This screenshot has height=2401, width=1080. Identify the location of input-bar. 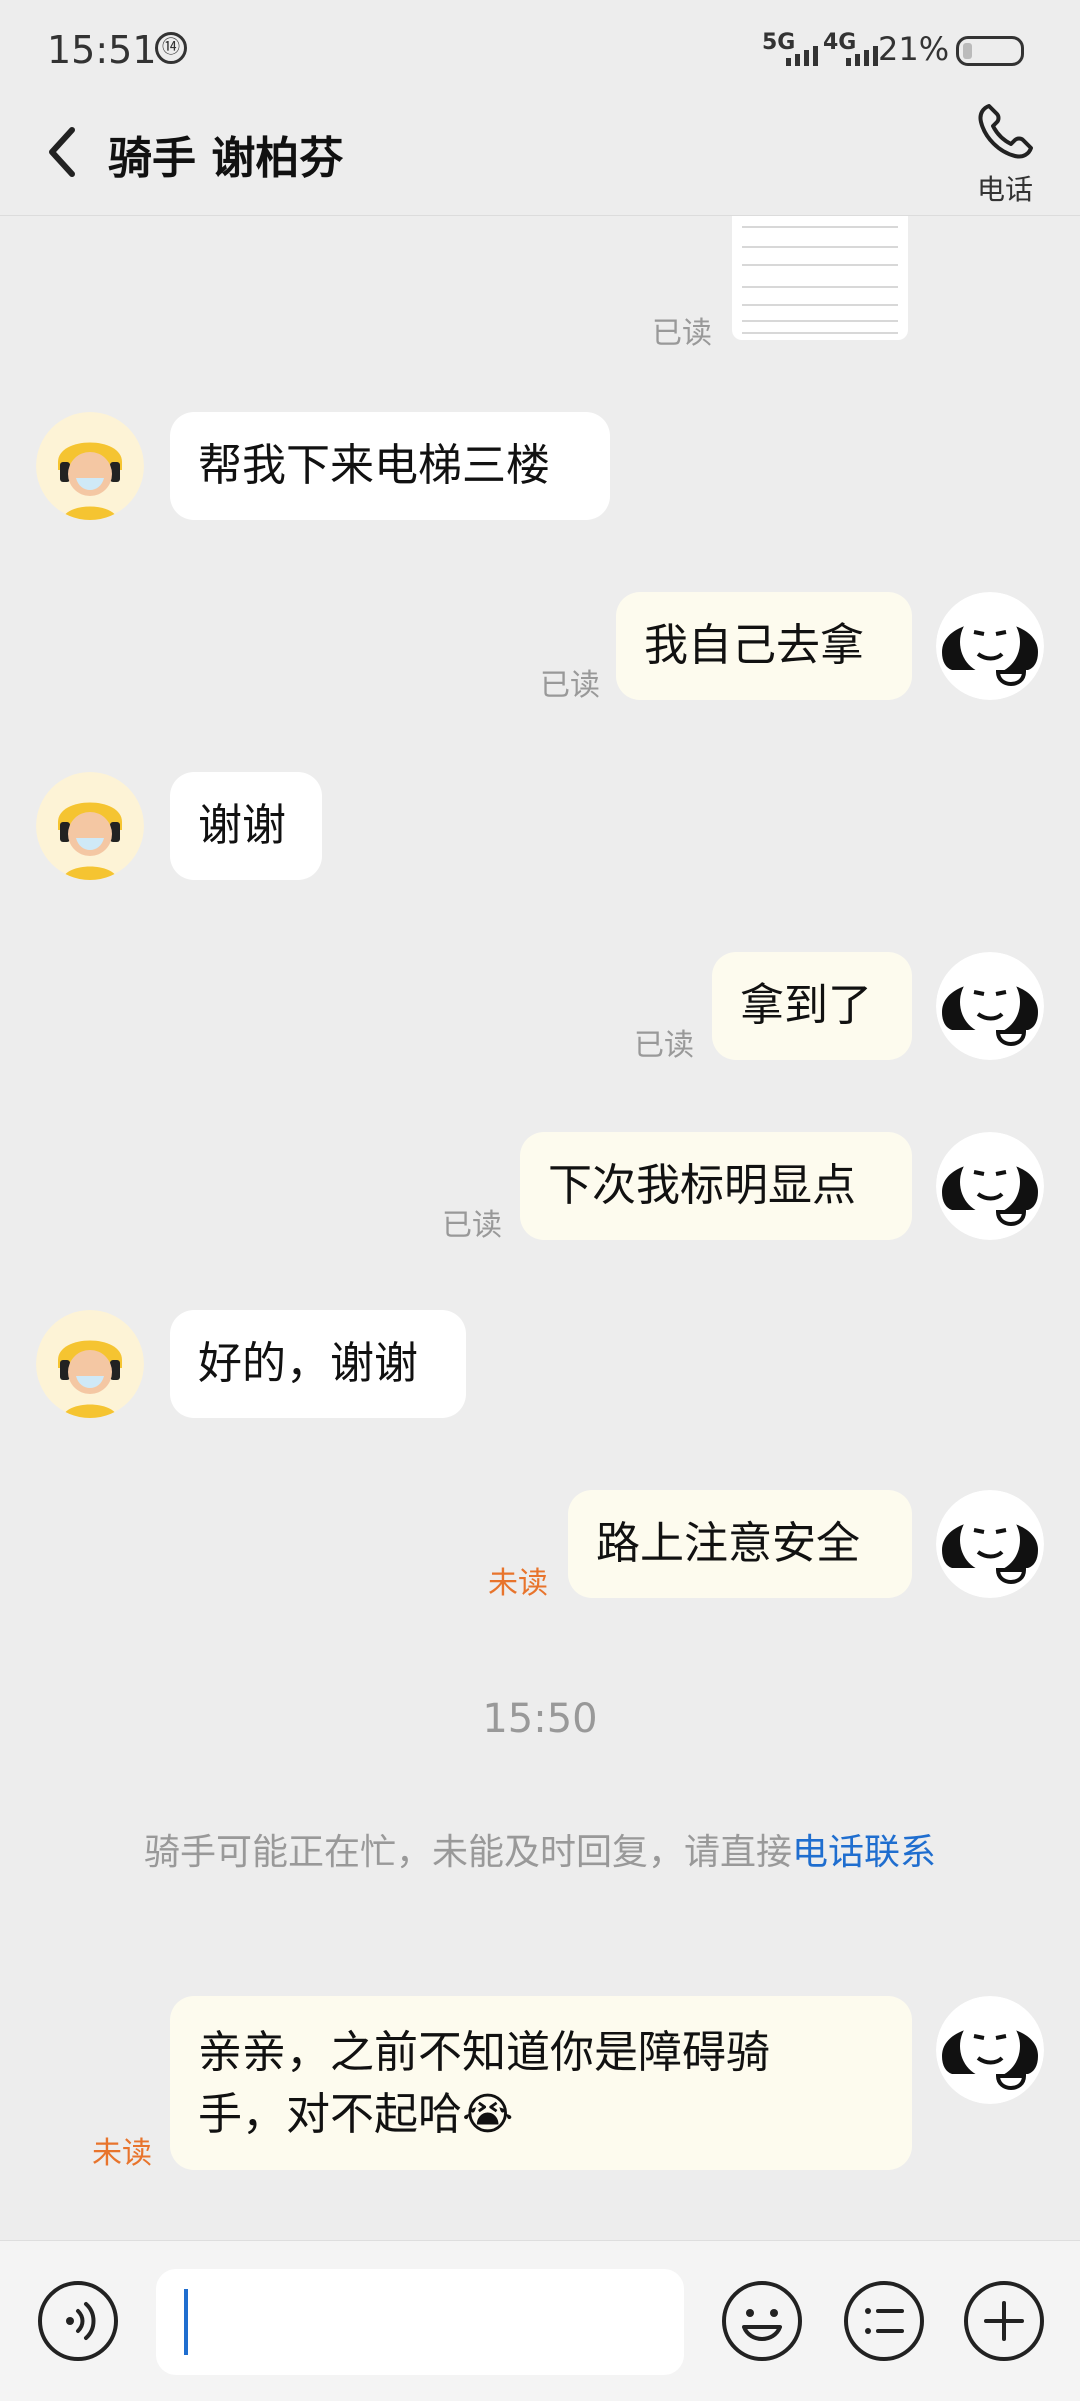
(540, 2320).